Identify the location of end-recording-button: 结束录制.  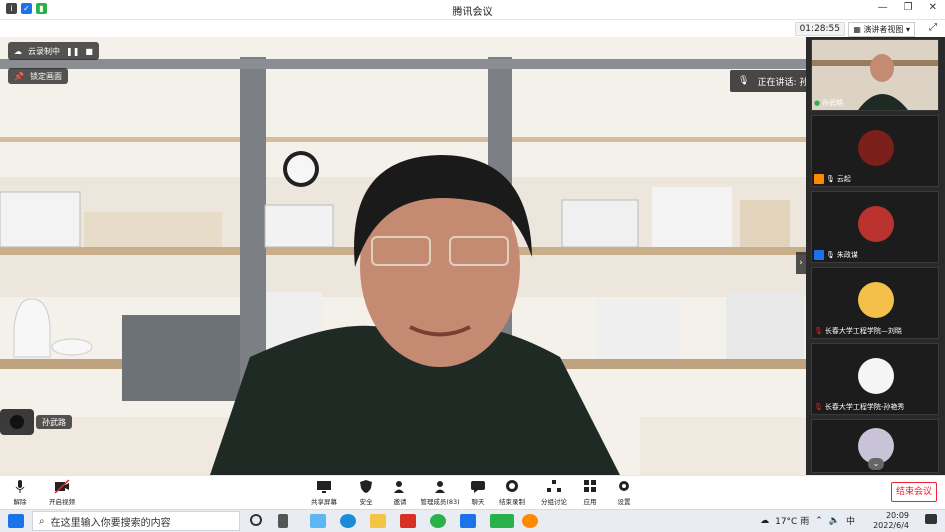
(512, 492).